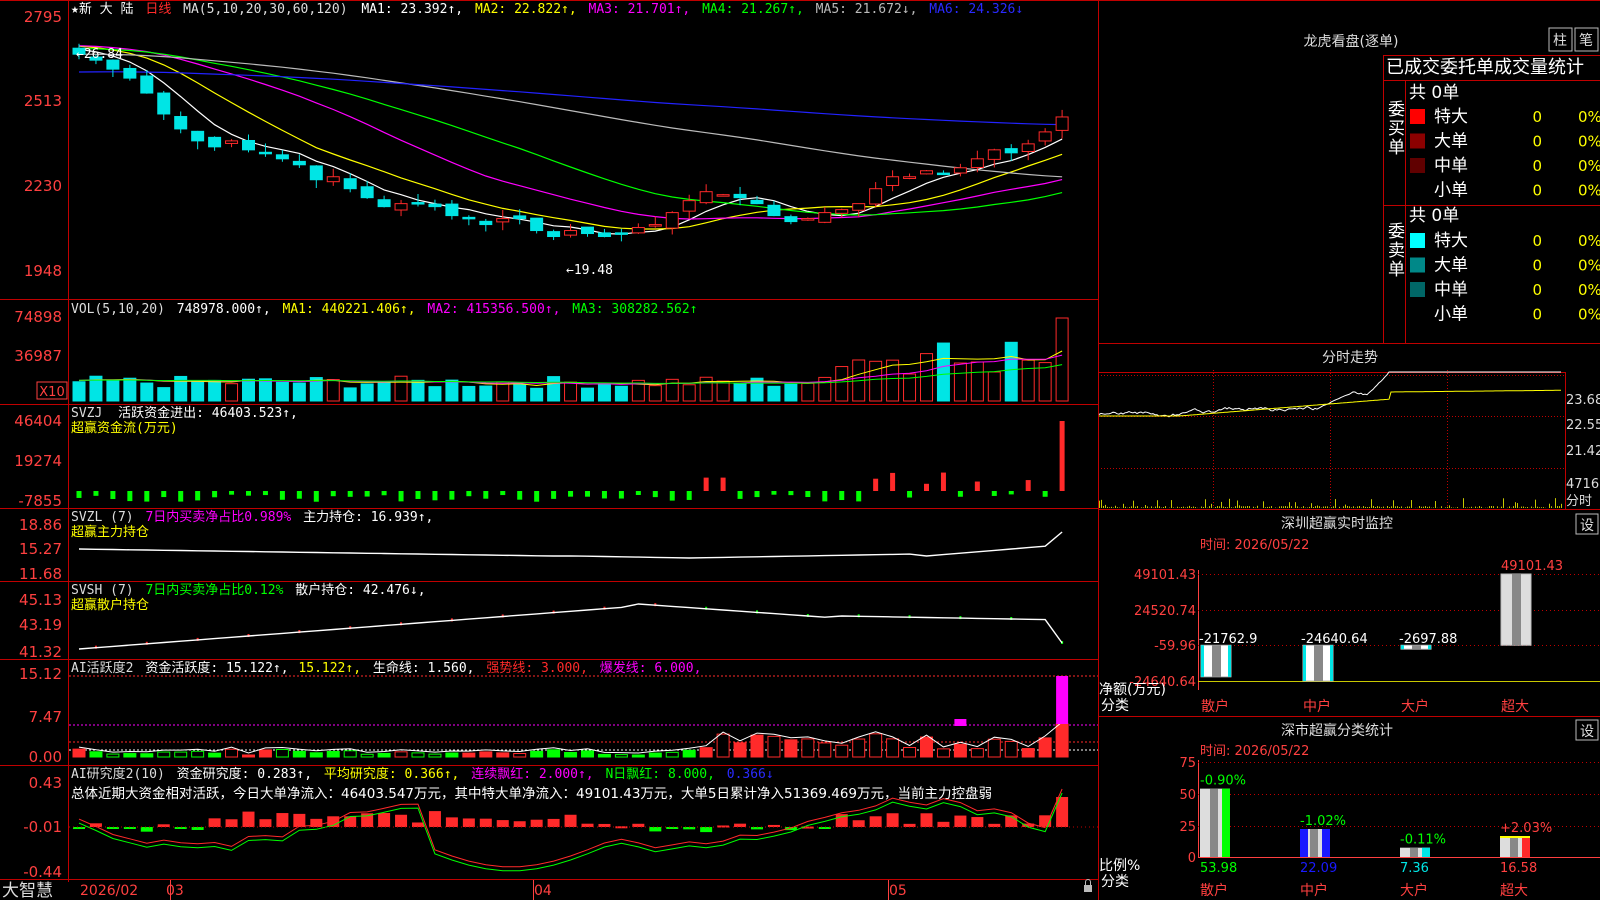 Image resolution: width=1600 pixels, height=900 pixels. I want to click on svzl-subtitle: 超赢主力持仓, so click(110, 532).